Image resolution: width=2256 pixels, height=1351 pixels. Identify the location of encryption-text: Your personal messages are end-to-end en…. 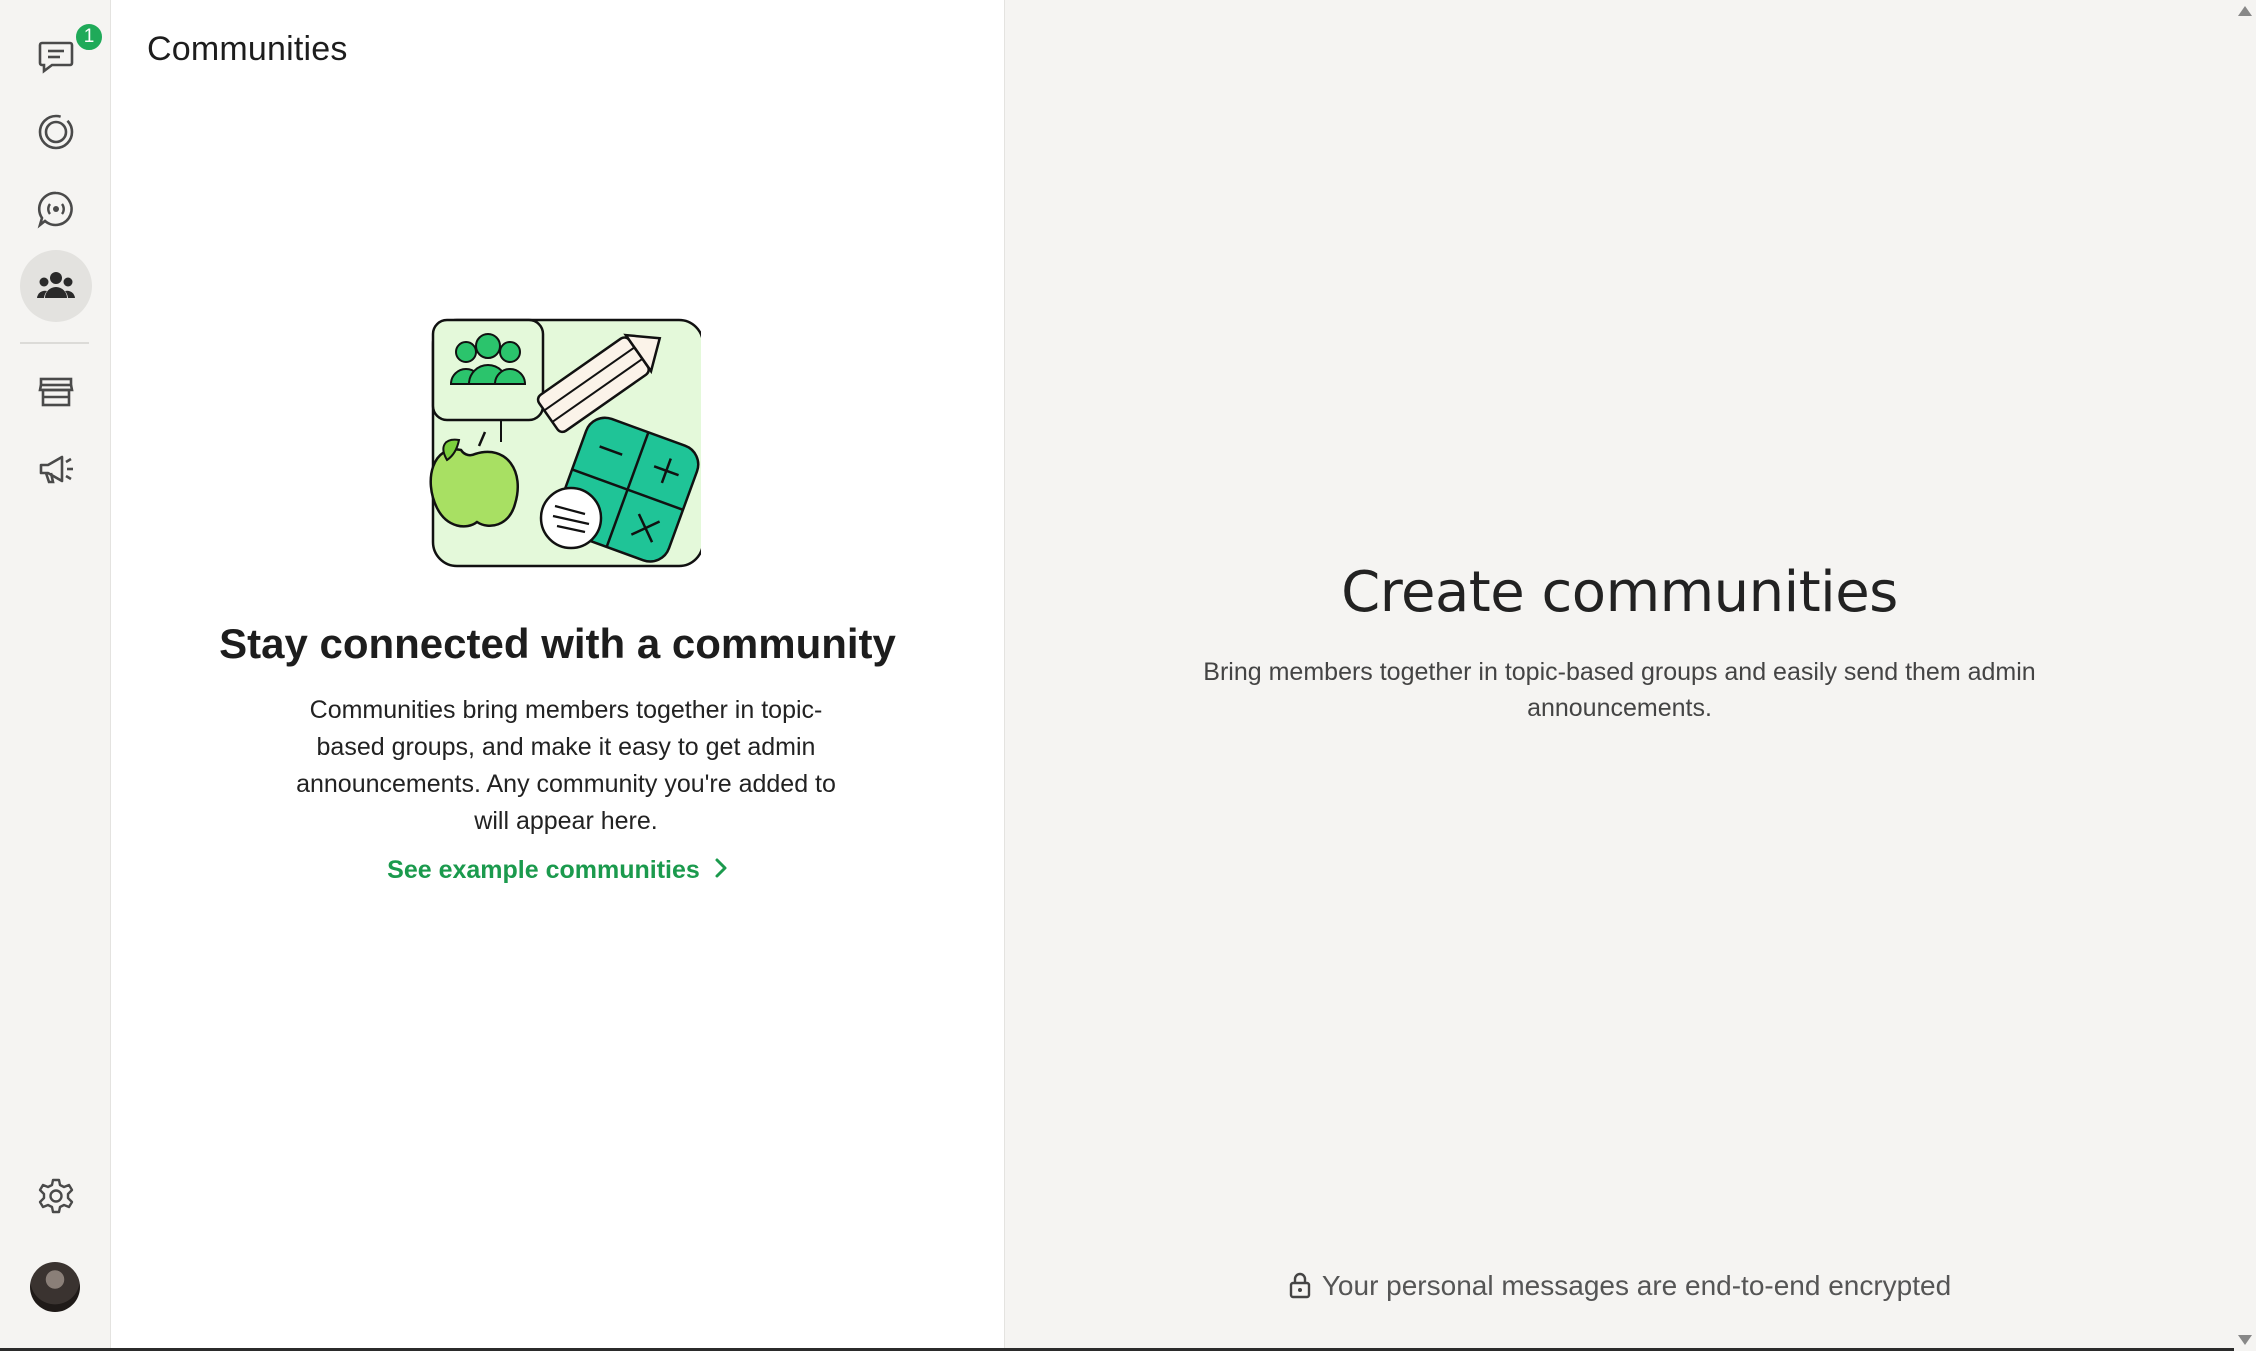
(1636, 1285).